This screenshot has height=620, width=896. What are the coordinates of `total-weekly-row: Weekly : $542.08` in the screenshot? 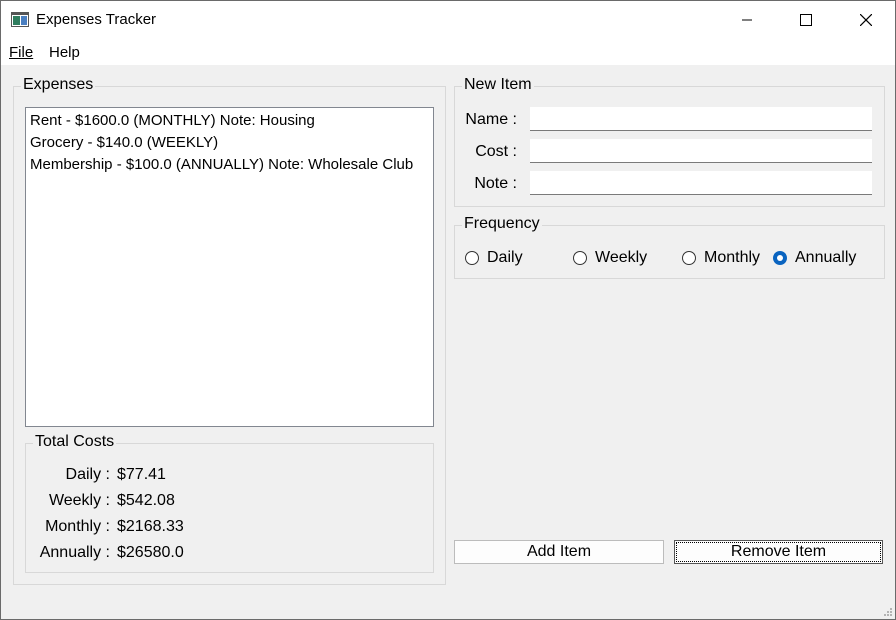 It's located at (448, 503).